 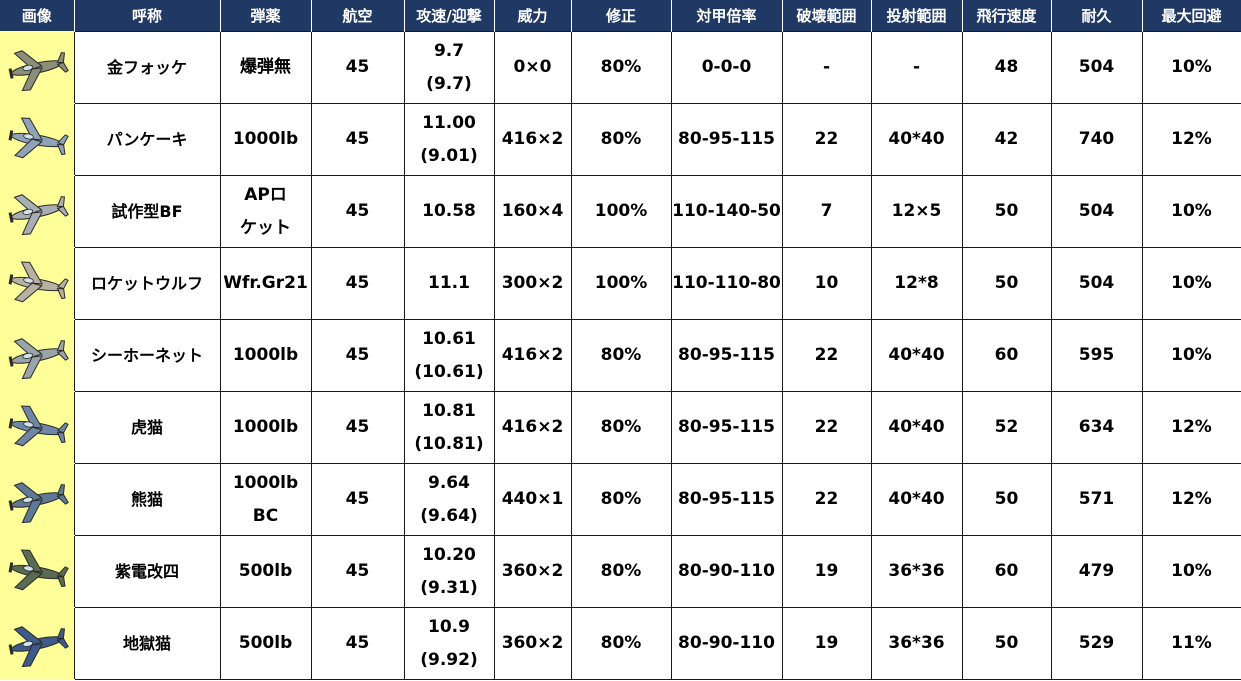 I want to click on attack-speed-cell: 10.9 (9.92), so click(x=449, y=643).